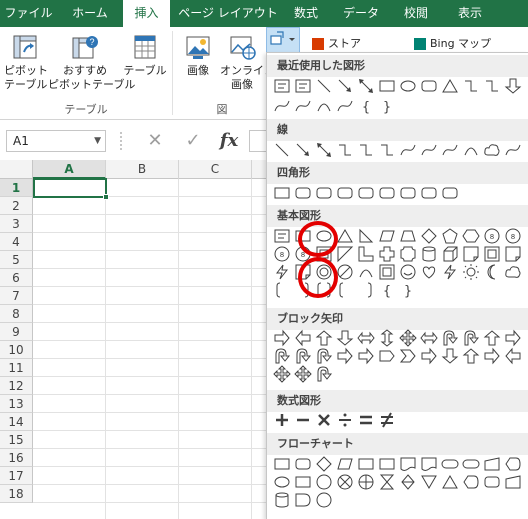  I want to click on shape-brace-icon: {, so click(387, 290).